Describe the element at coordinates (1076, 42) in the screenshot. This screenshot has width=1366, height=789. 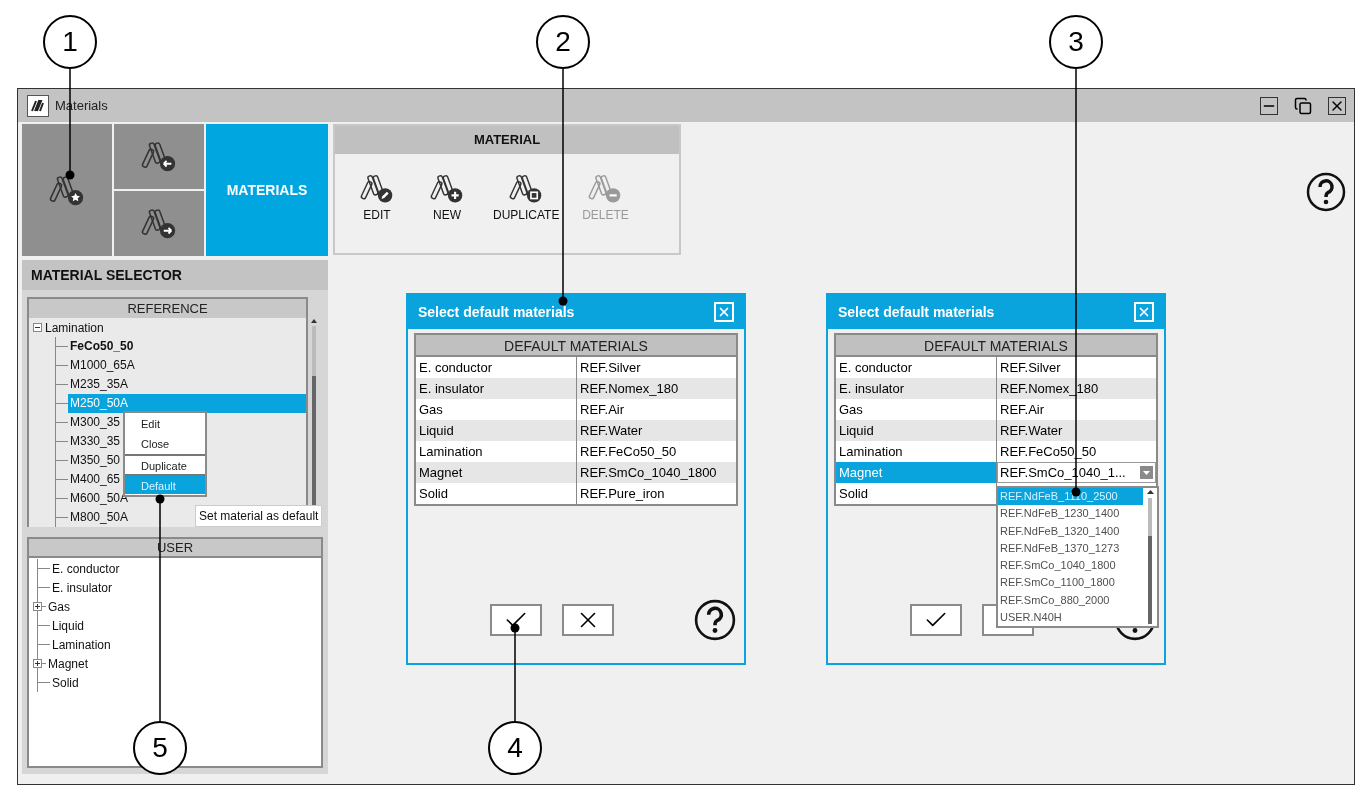
I see `callout-number: 3` at that location.